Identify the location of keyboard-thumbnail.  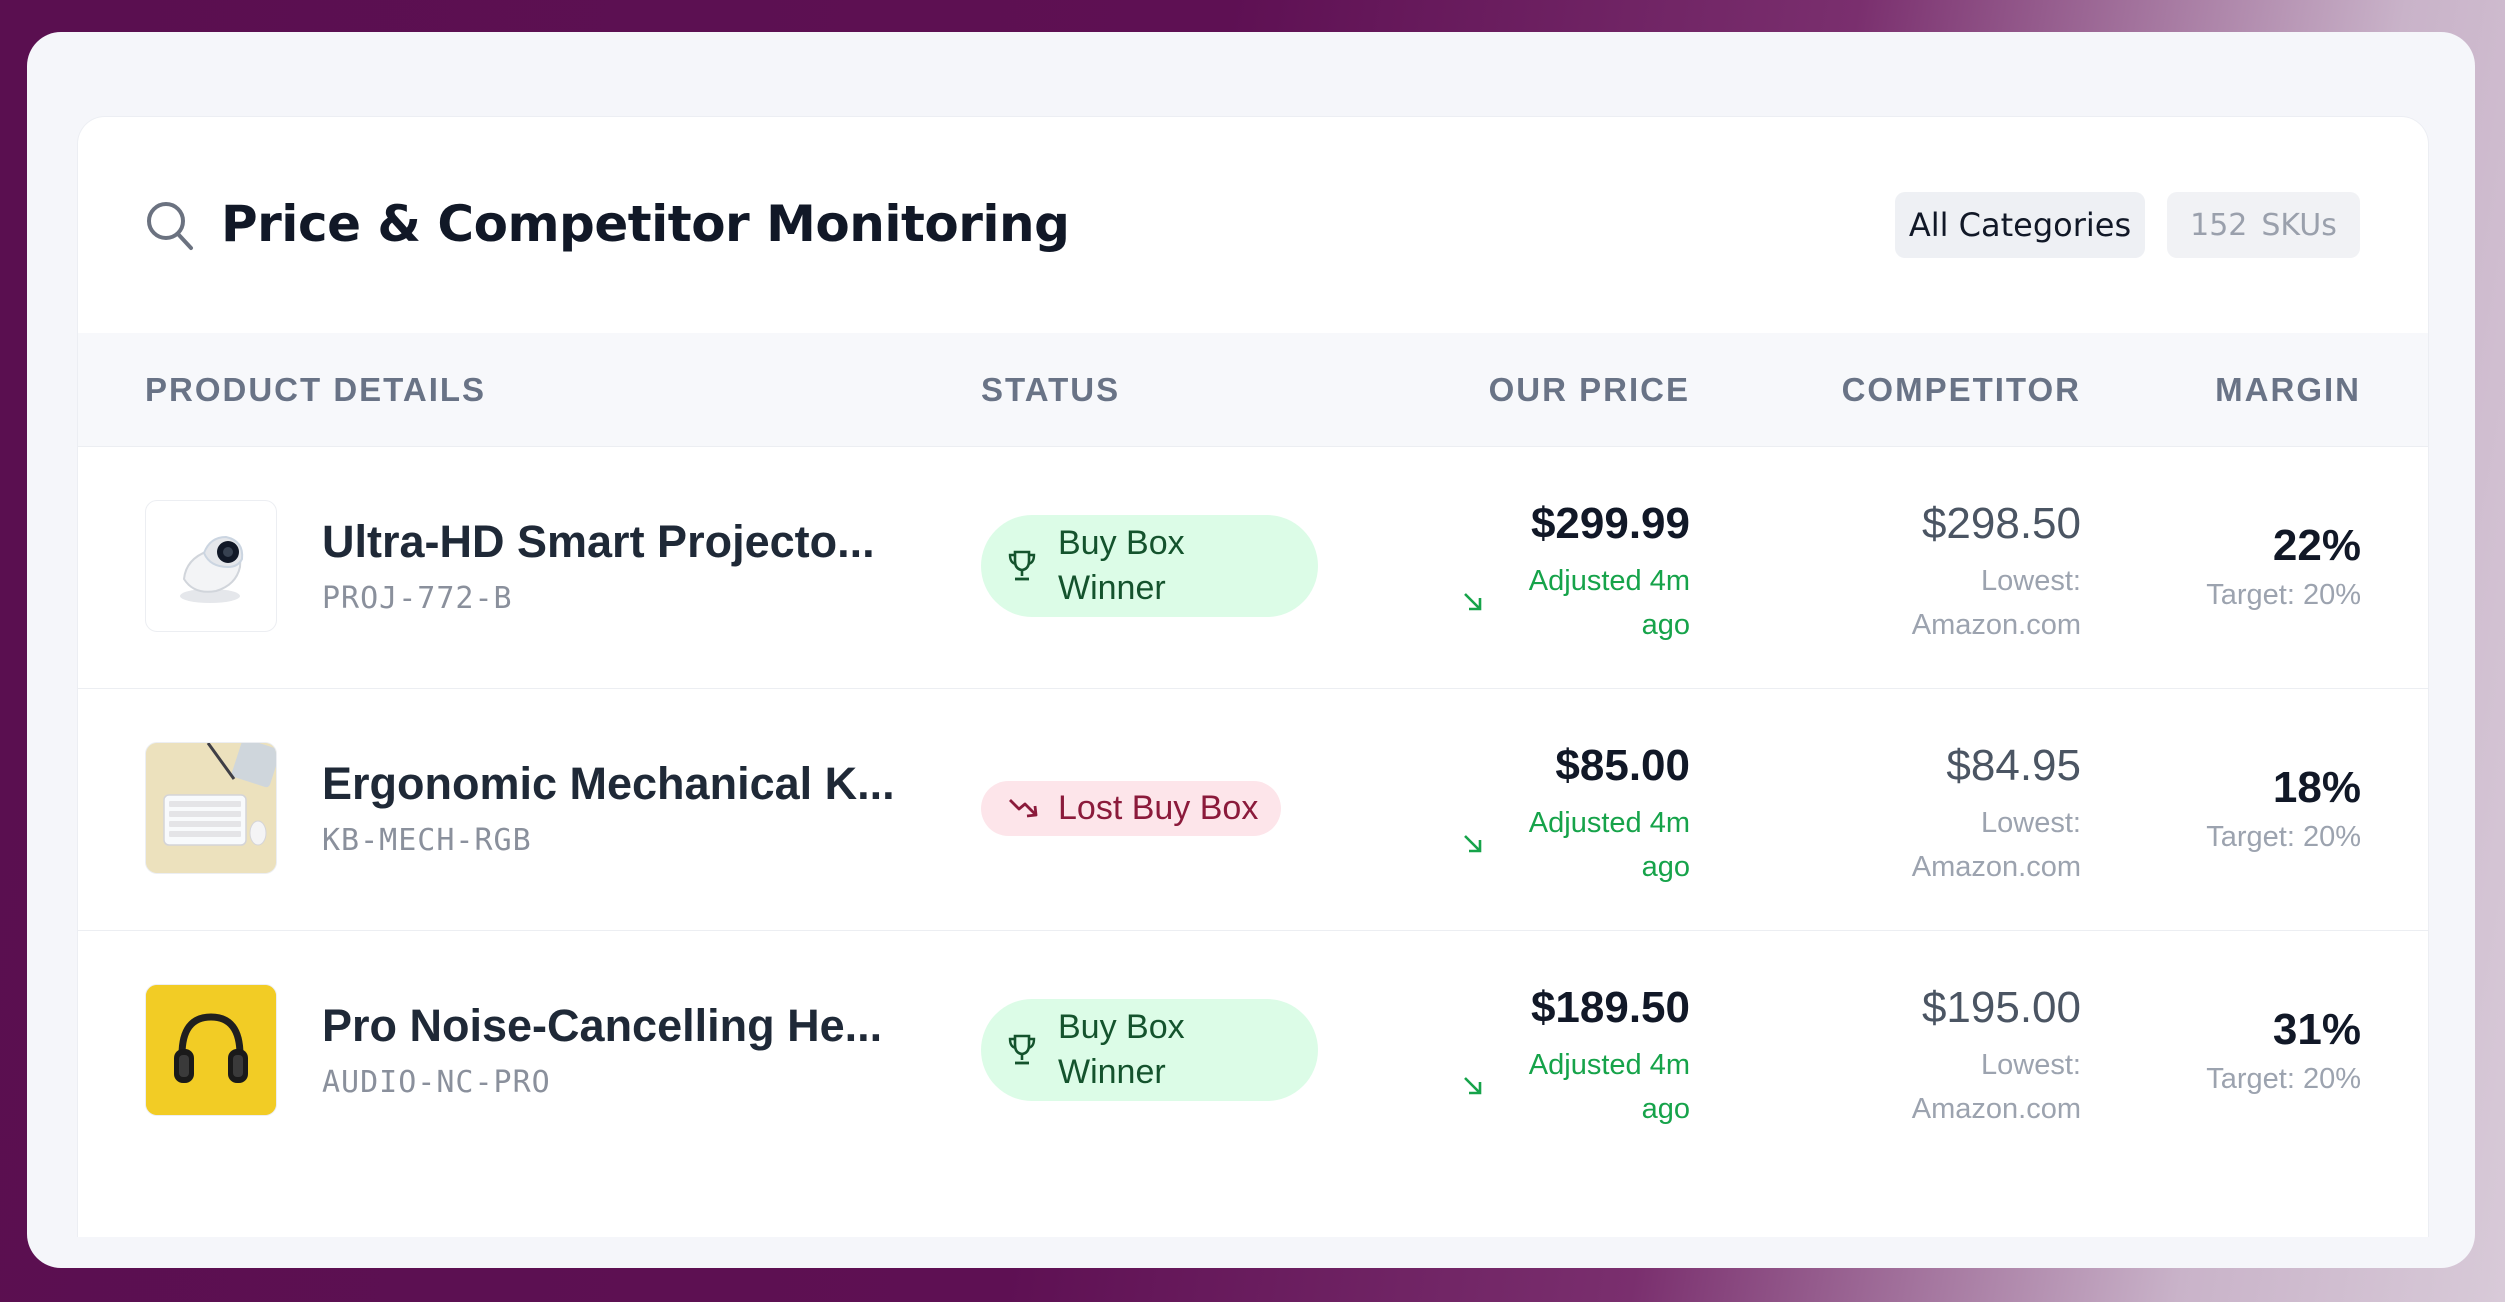
(211, 808).